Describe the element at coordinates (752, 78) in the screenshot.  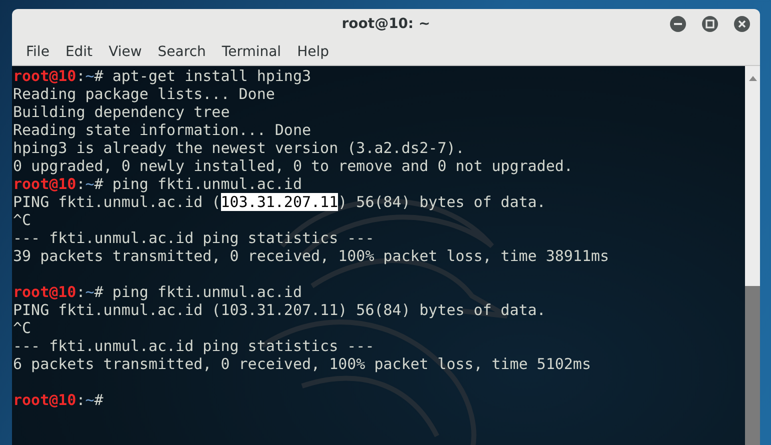
I see `scroll-up-icon` at that location.